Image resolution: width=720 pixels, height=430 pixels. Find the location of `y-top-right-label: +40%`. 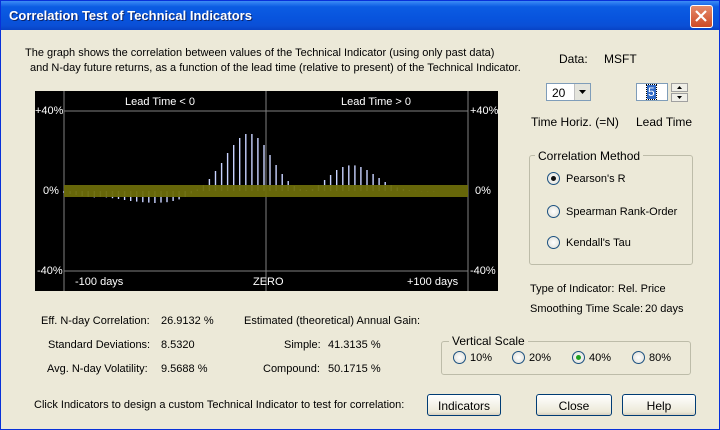

y-top-right-label: +40% is located at coordinates (484, 111).